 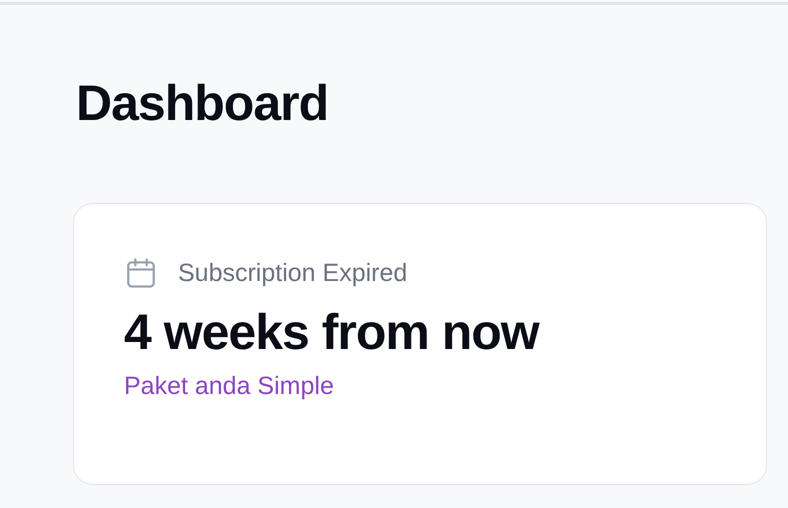 What do you see at coordinates (203, 103) in the screenshot?
I see `page-title: Dashboard` at bounding box center [203, 103].